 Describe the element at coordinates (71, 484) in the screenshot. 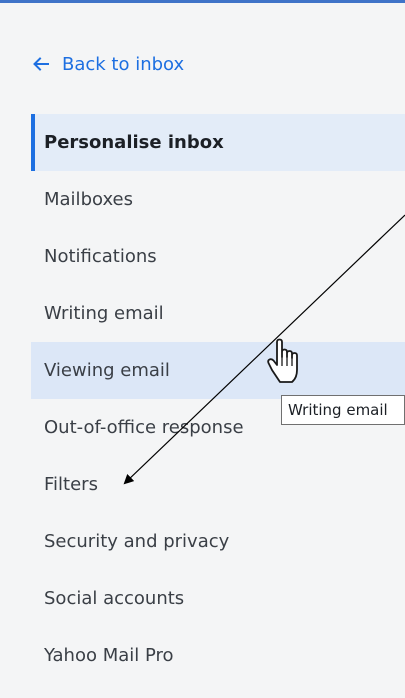

I see `menu-item-label: Filters` at that location.